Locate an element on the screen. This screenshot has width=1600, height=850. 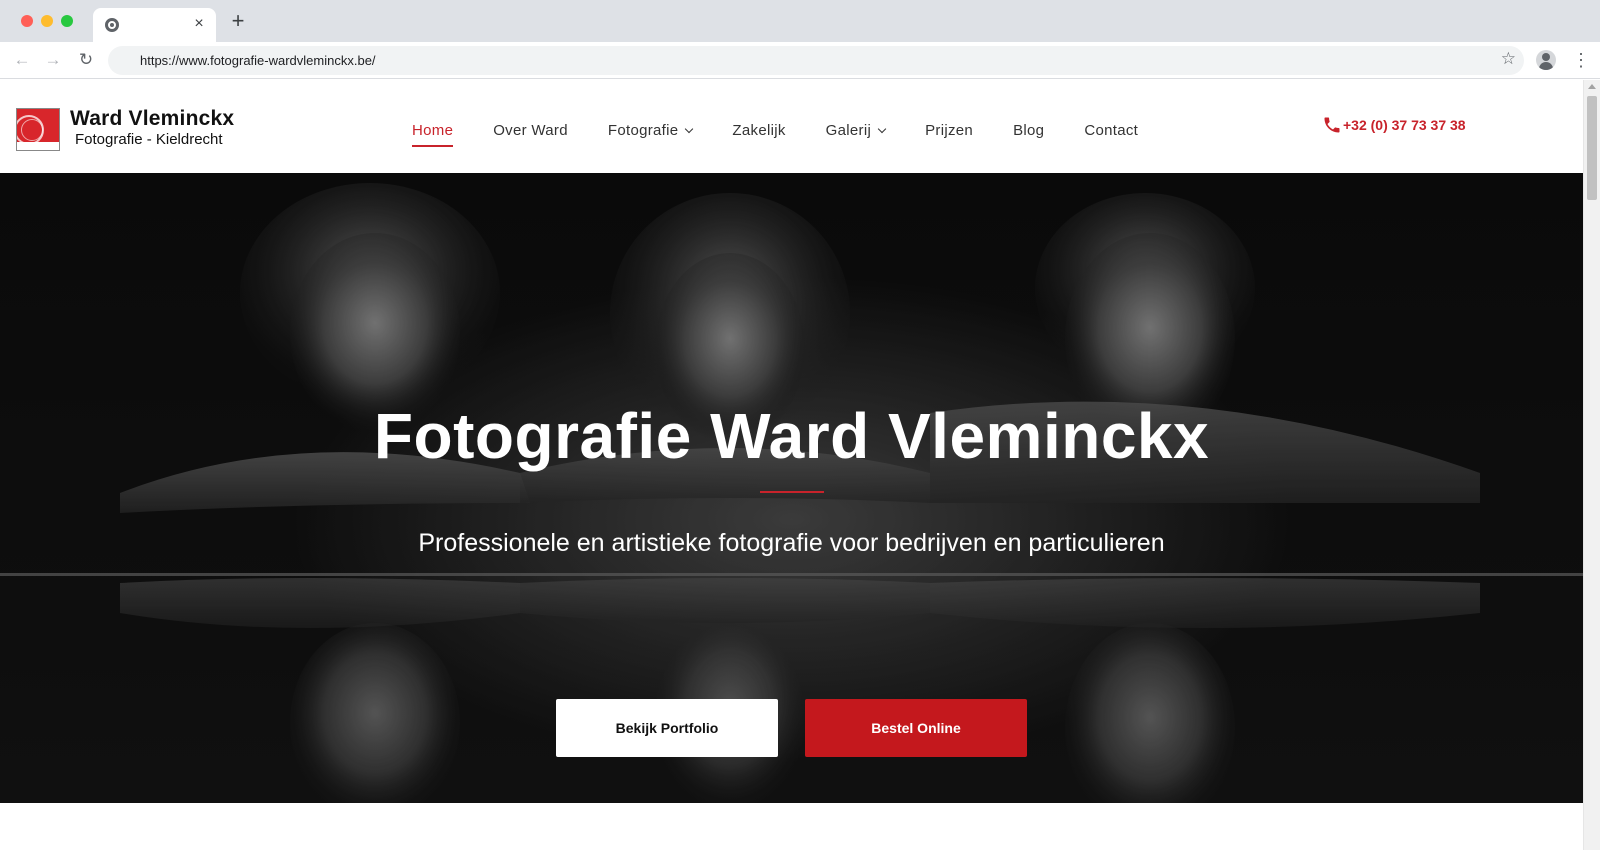
phone-icon is located at coordinates (1332, 125).